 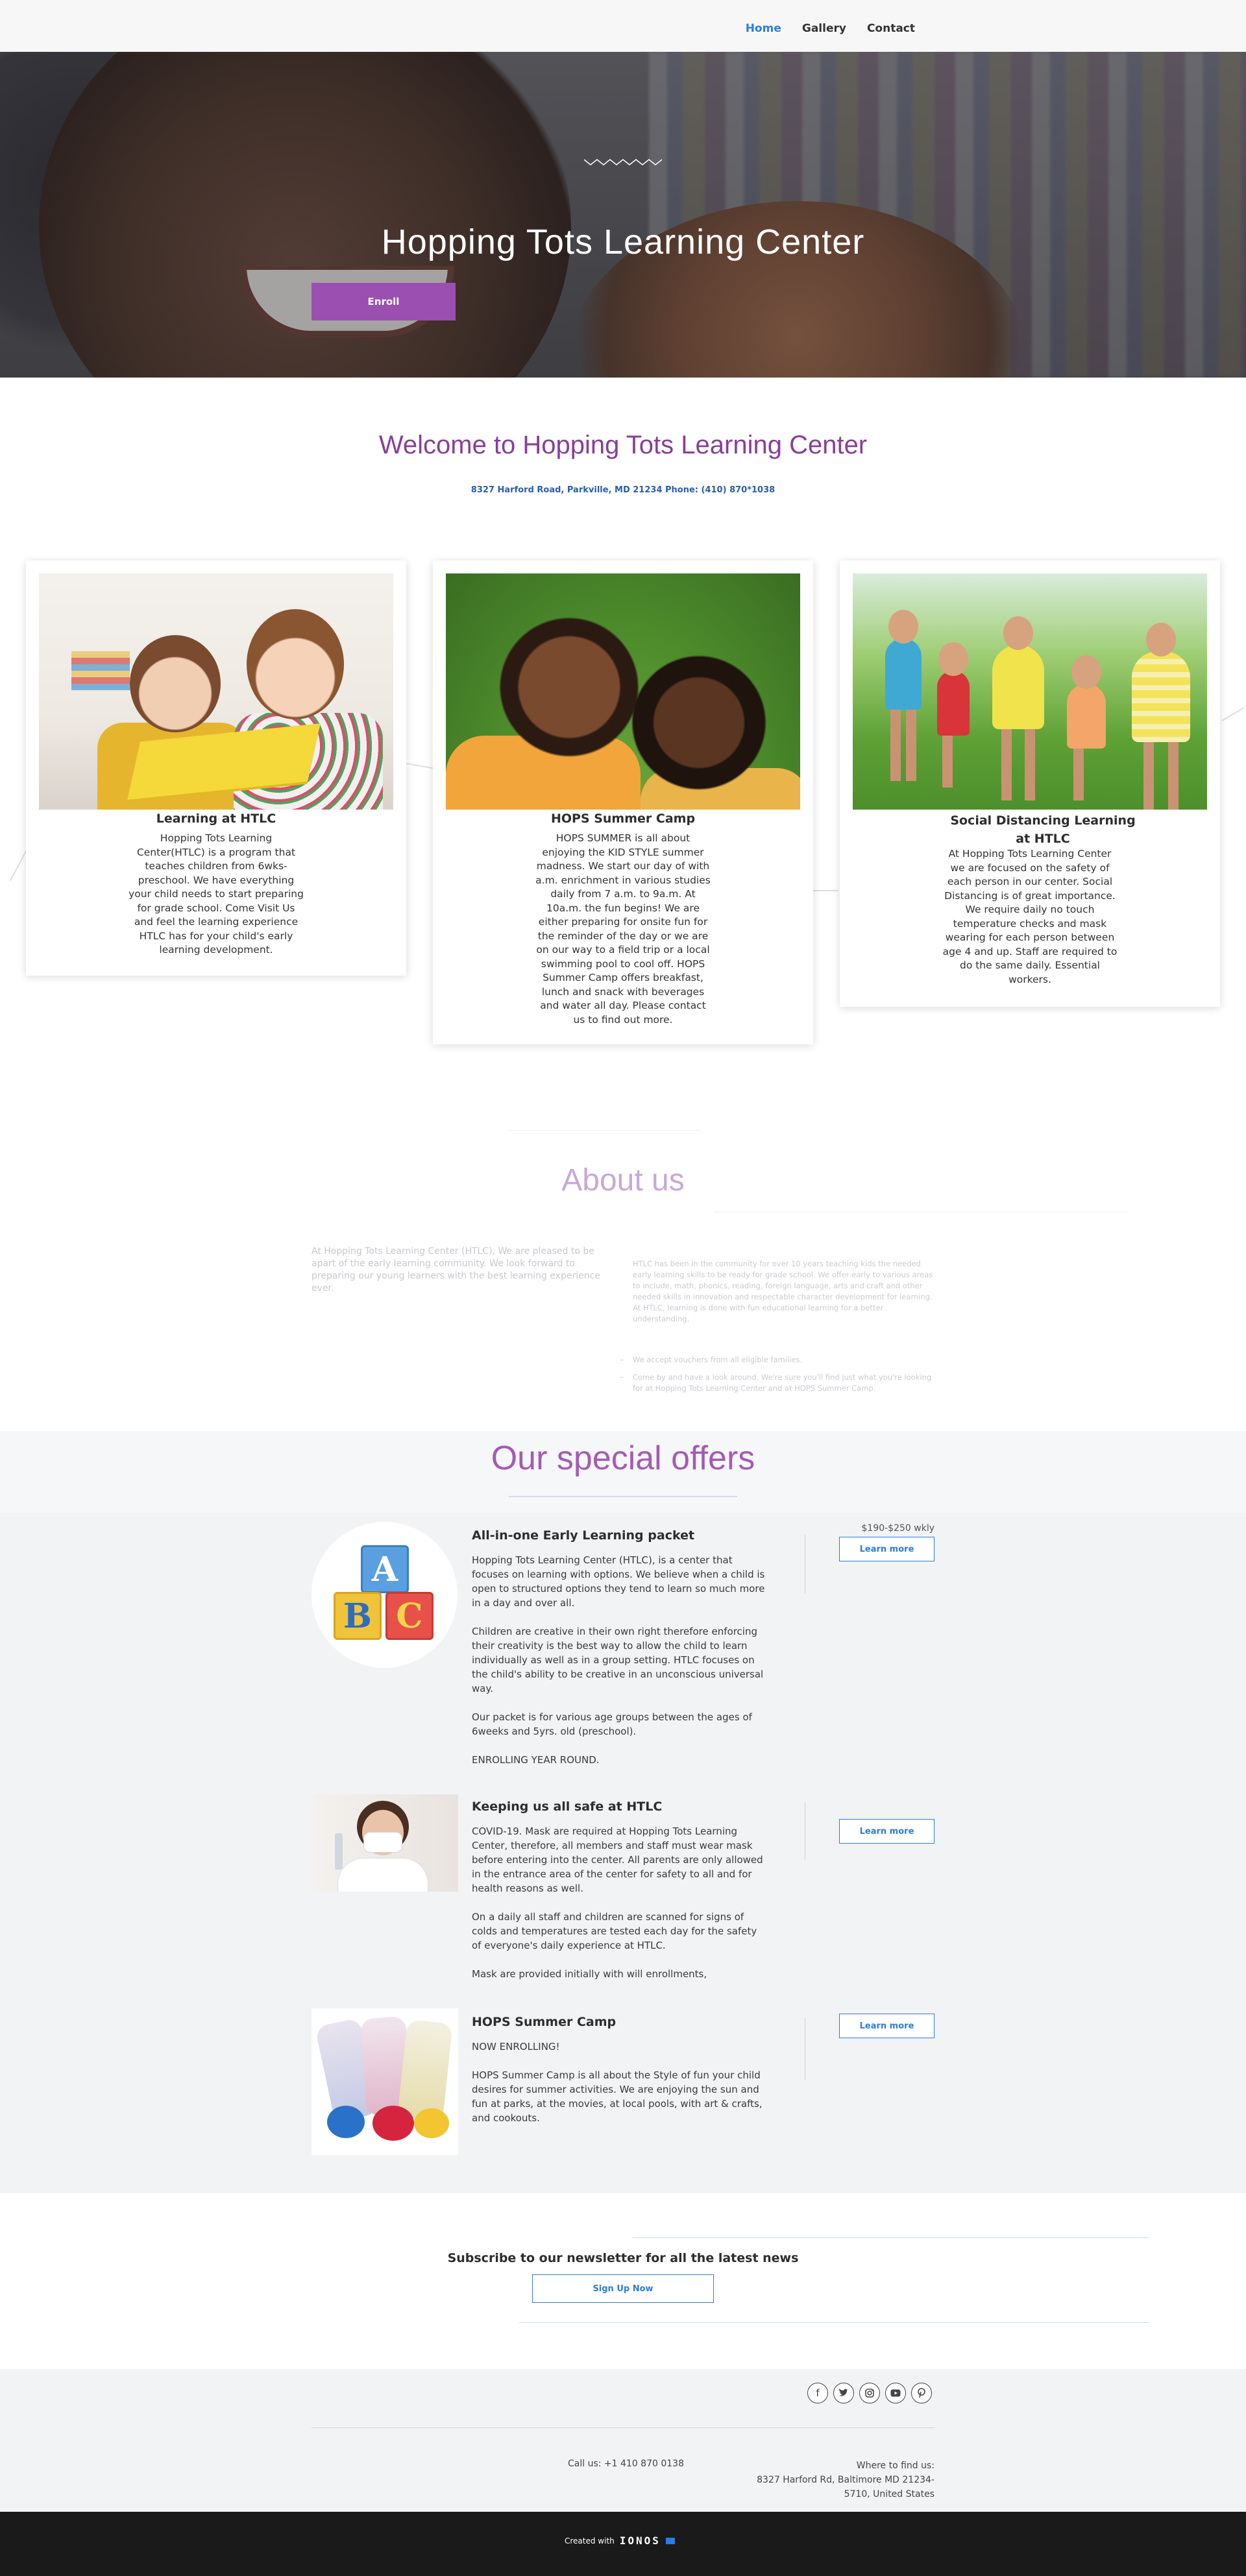 I want to click on nav-links: Home Gallery Contact, so click(x=830, y=28).